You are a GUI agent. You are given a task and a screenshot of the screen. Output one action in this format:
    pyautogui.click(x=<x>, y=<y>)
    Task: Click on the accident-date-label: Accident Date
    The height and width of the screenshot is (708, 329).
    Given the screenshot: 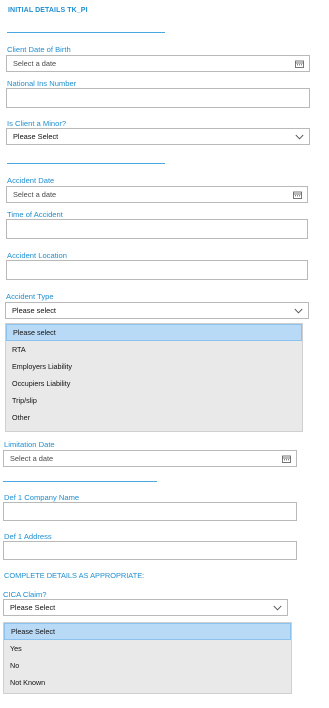 What is the action you would take?
    pyautogui.click(x=31, y=180)
    